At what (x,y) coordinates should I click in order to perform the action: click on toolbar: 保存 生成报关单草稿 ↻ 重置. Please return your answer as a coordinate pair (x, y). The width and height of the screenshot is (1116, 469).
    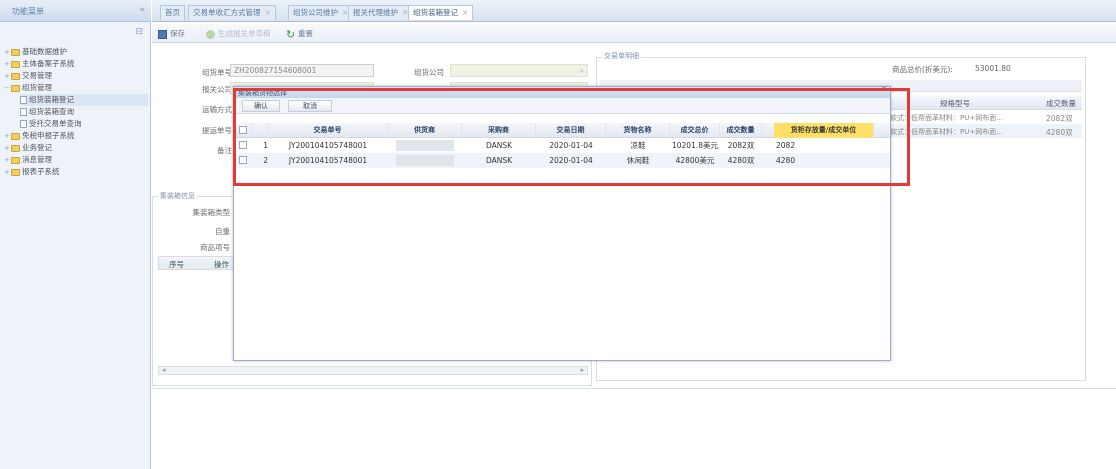
    Looking at the image, I should click on (634, 33).